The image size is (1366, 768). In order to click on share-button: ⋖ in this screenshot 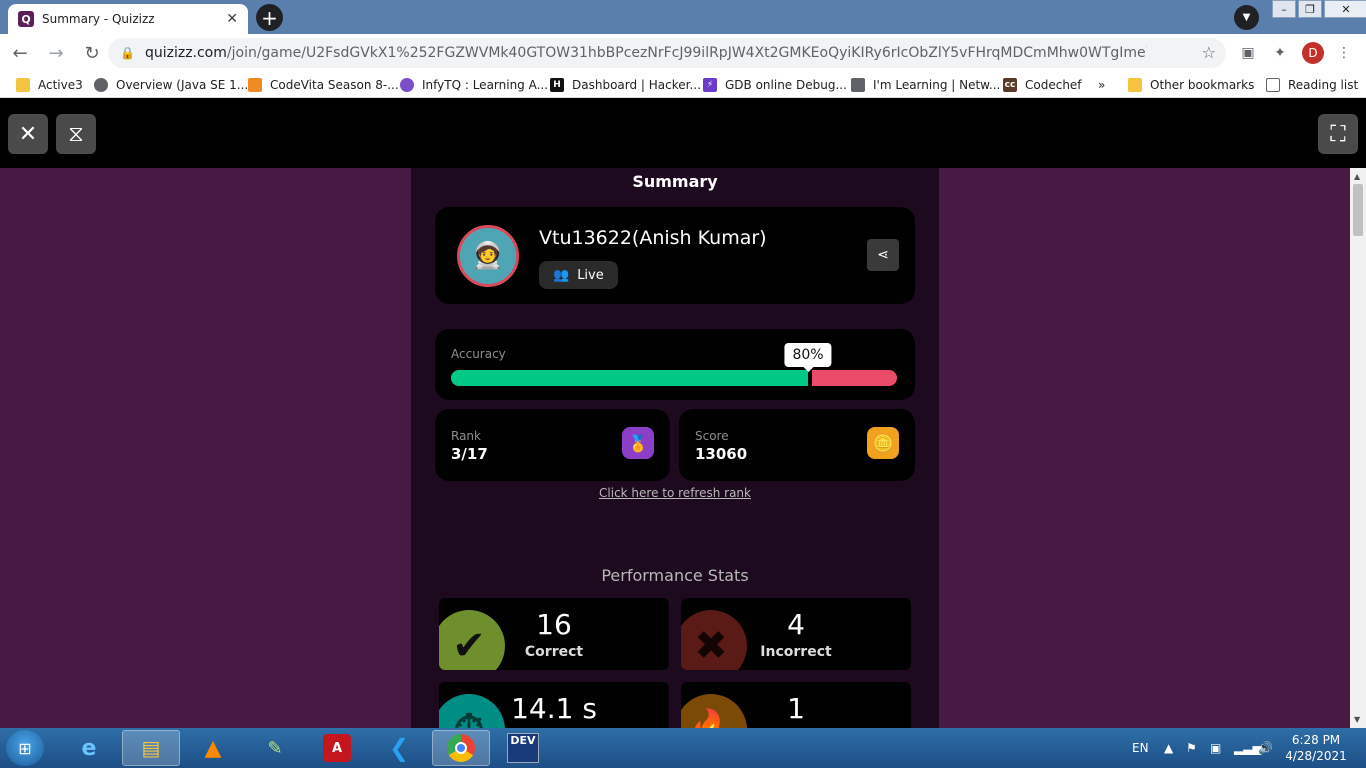, I will do `click(883, 255)`.